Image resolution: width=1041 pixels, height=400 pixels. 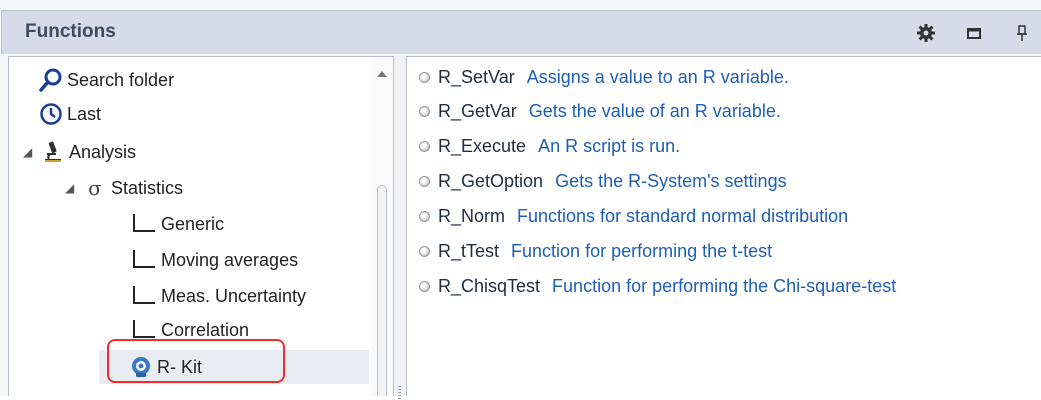 I want to click on function-name: R_GetVar, so click(x=477, y=110).